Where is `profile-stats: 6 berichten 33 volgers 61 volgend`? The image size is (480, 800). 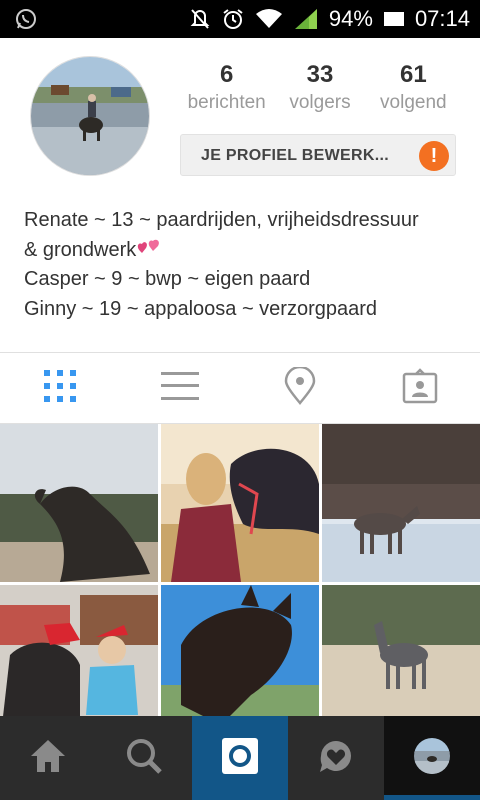
profile-stats: 6 berichten 33 volgers 61 volgend is located at coordinates (320, 88).